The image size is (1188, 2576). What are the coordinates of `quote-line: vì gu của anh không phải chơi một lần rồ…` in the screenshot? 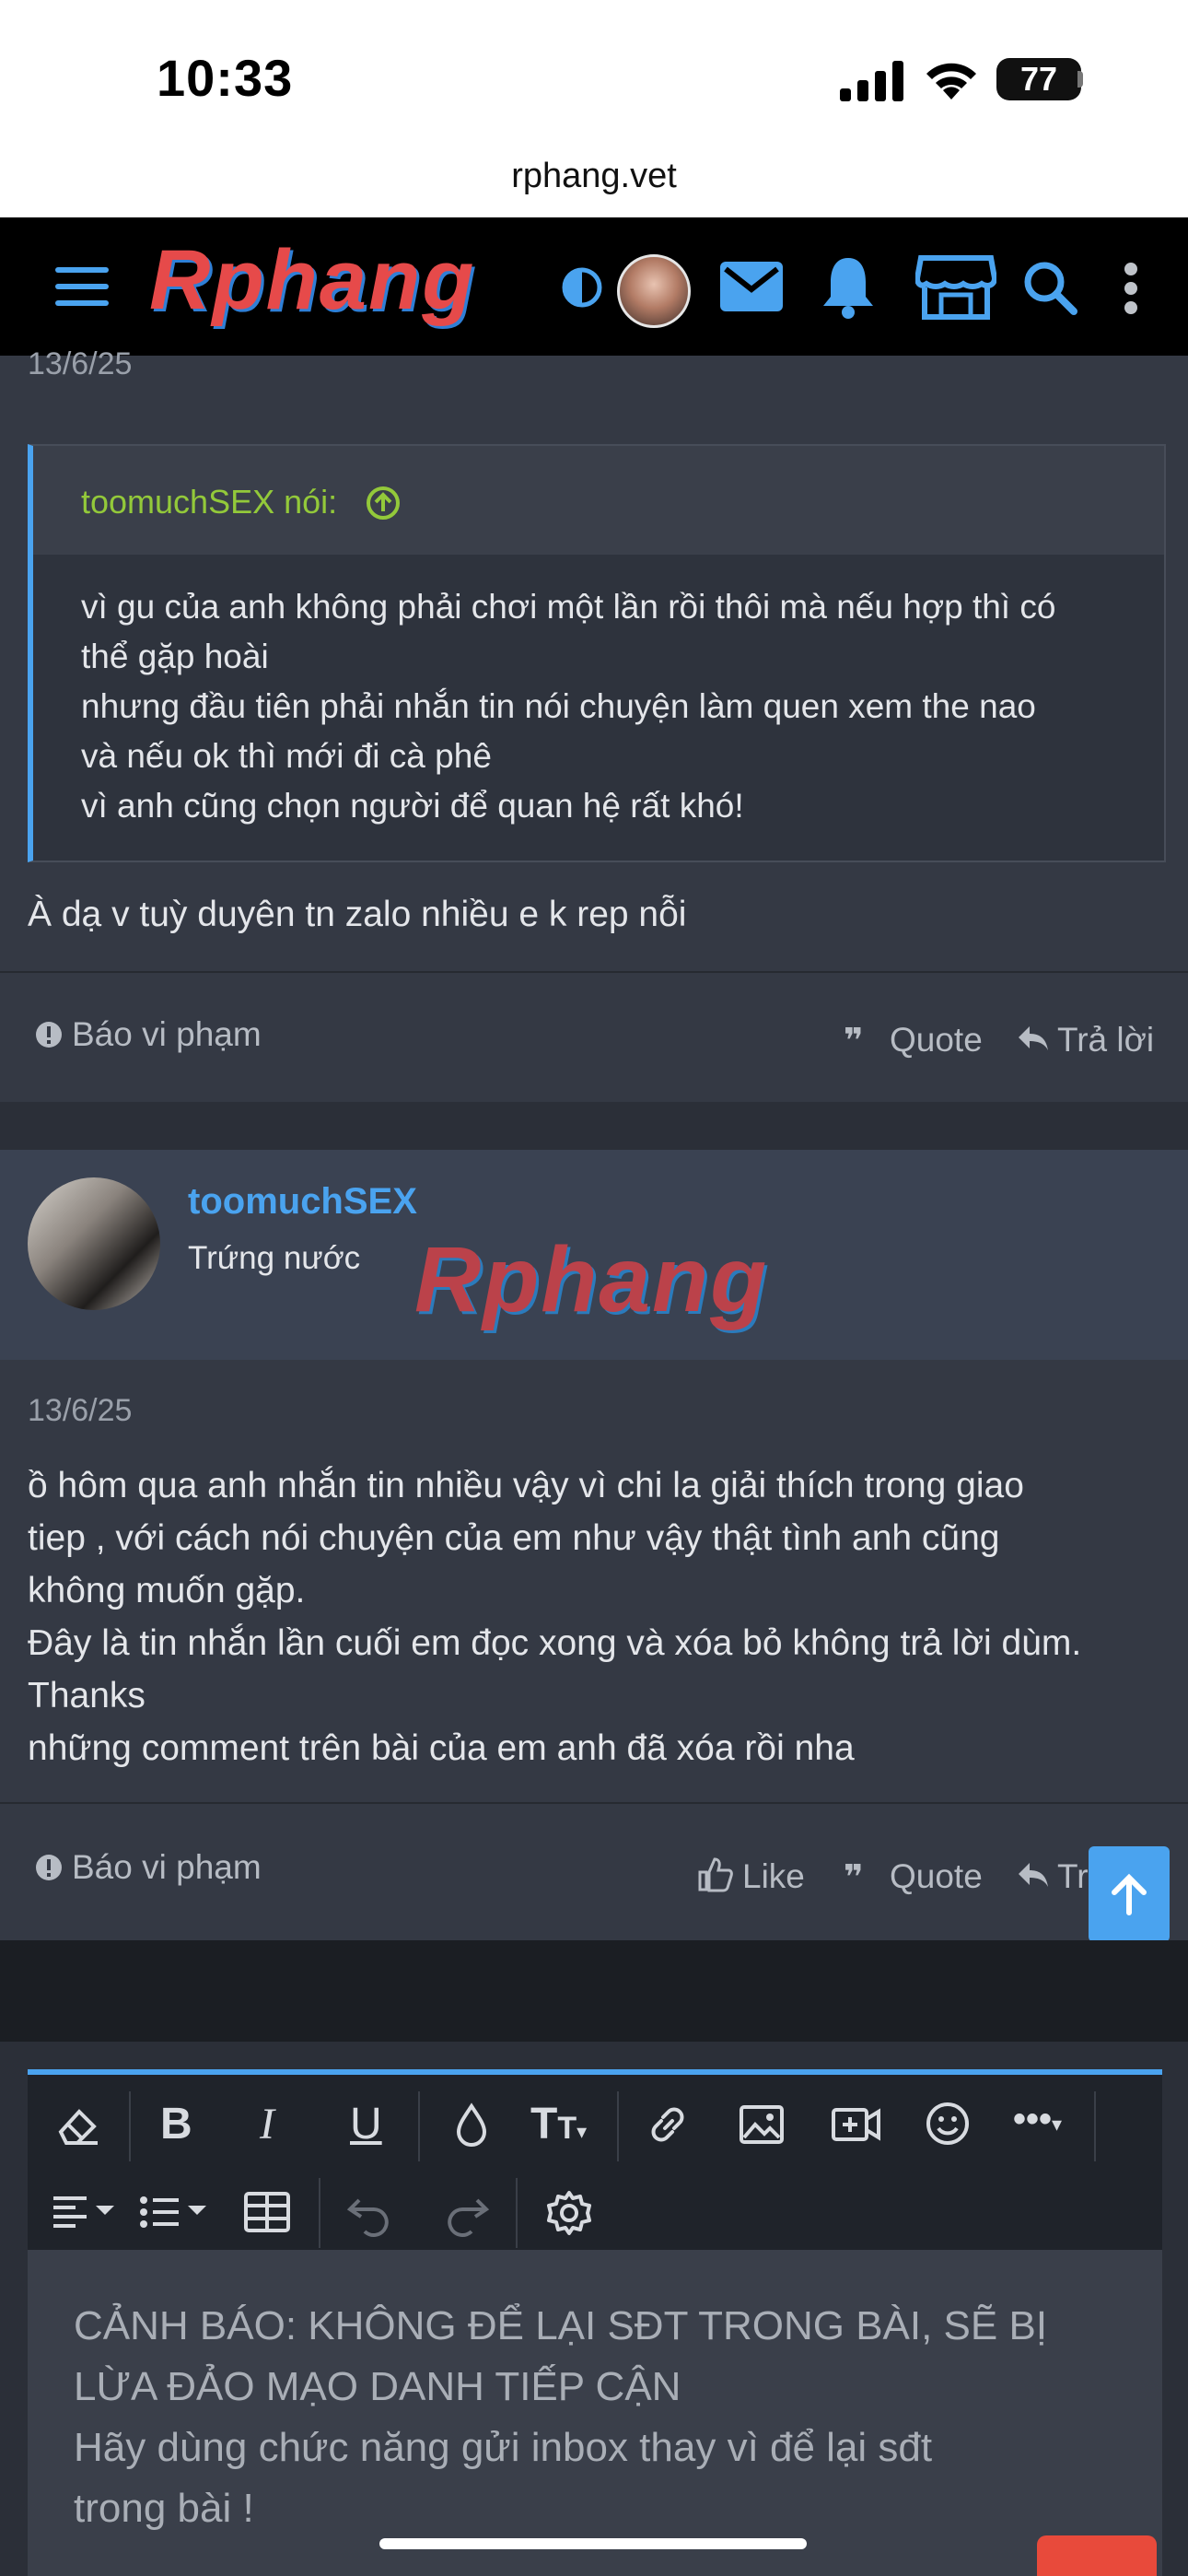 It's located at (568, 607).